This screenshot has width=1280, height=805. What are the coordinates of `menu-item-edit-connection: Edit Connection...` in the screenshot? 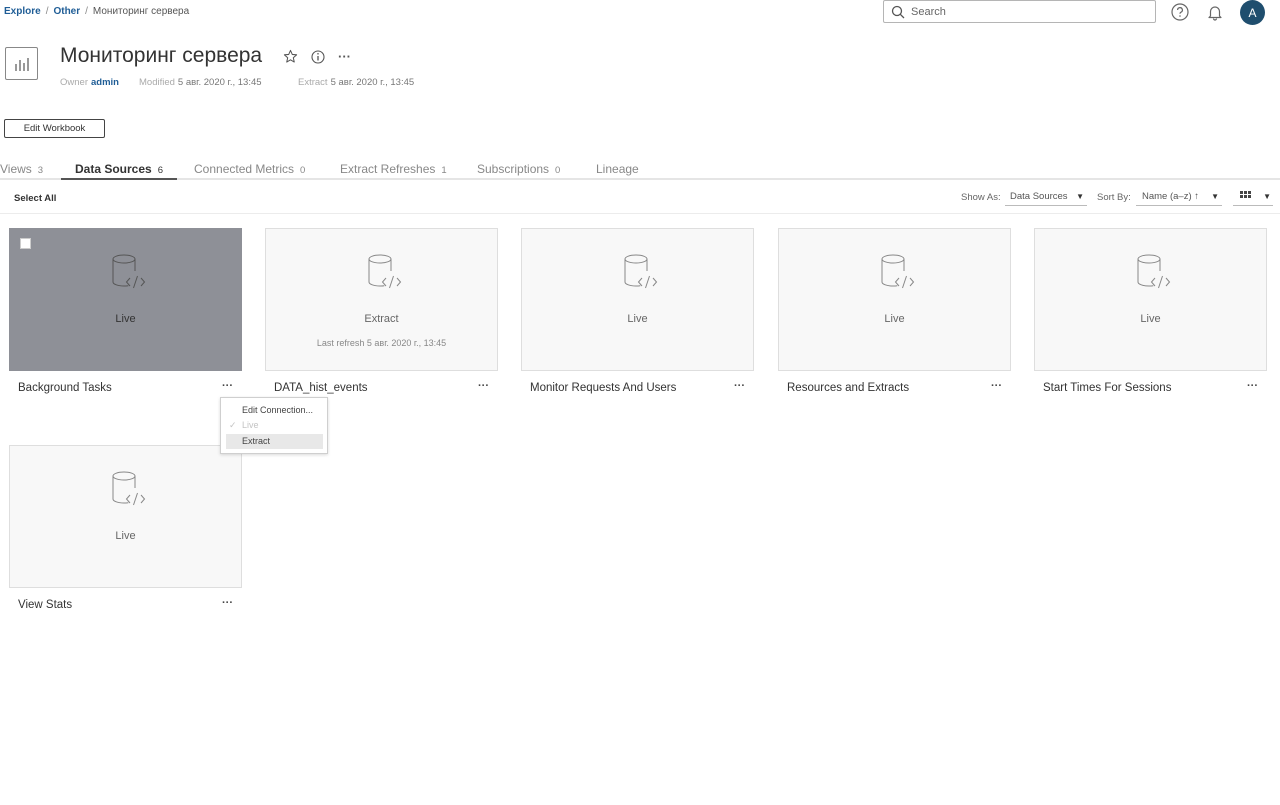 It's located at (274, 410).